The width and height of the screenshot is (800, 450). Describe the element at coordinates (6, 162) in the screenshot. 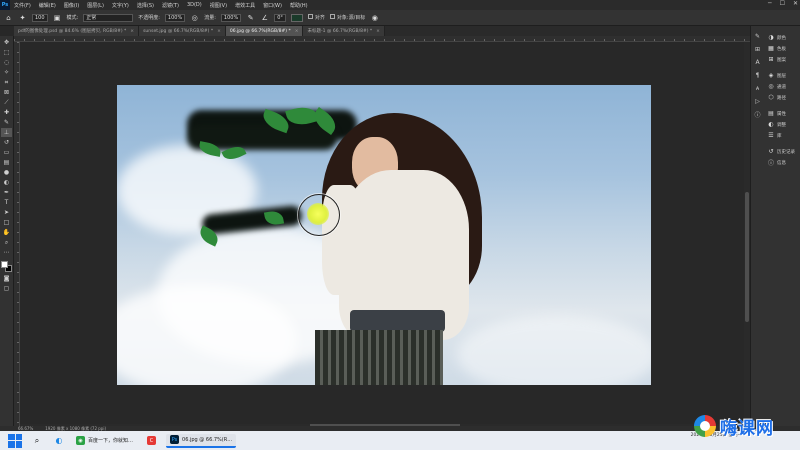

I see `gradient-tool-icon: ▤` at that location.